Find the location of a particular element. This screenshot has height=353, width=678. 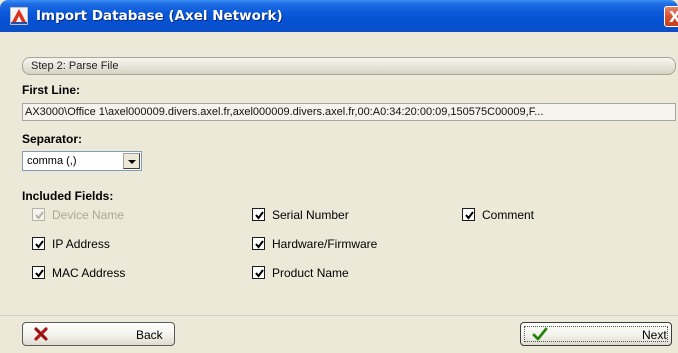

checkbox-mac-address is located at coordinates (38, 272).